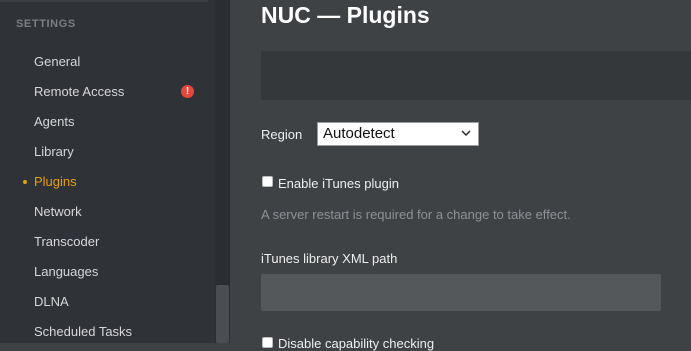 The width and height of the screenshot is (691, 351). I want to click on sidebar-item-scheduled-tasks: Scheduled Tasks, so click(107, 330).